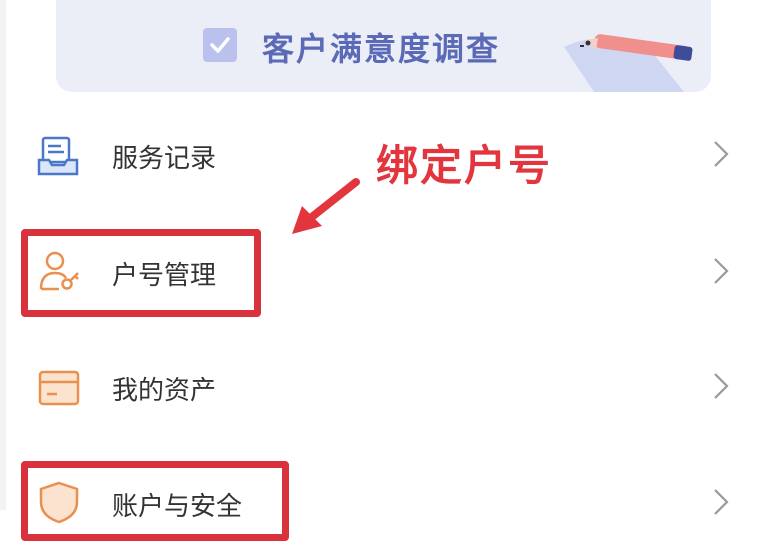 Image resolution: width=768 pixels, height=558 pixels. I want to click on menu-item-label: 我的资产, so click(164, 391).